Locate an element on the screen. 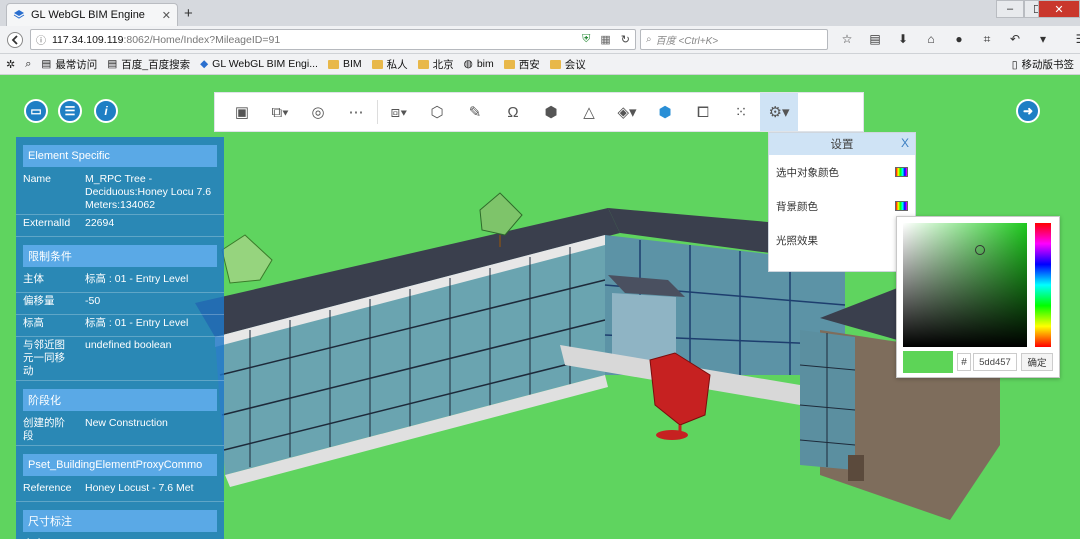  new-tab-icon: + is located at coordinates (188, 13).